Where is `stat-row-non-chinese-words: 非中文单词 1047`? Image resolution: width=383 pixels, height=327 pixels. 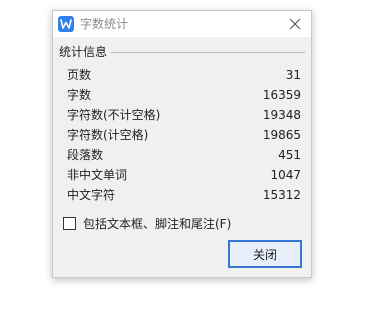
stat-row-non-chinese-words: 非中文单词 1047 is located at coordinates (184, 175).